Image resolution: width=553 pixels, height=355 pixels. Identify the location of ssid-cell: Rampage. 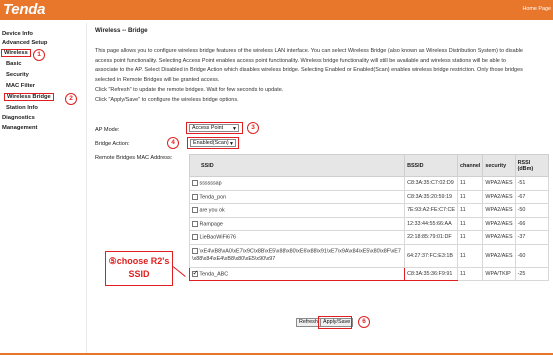
(211, 223).